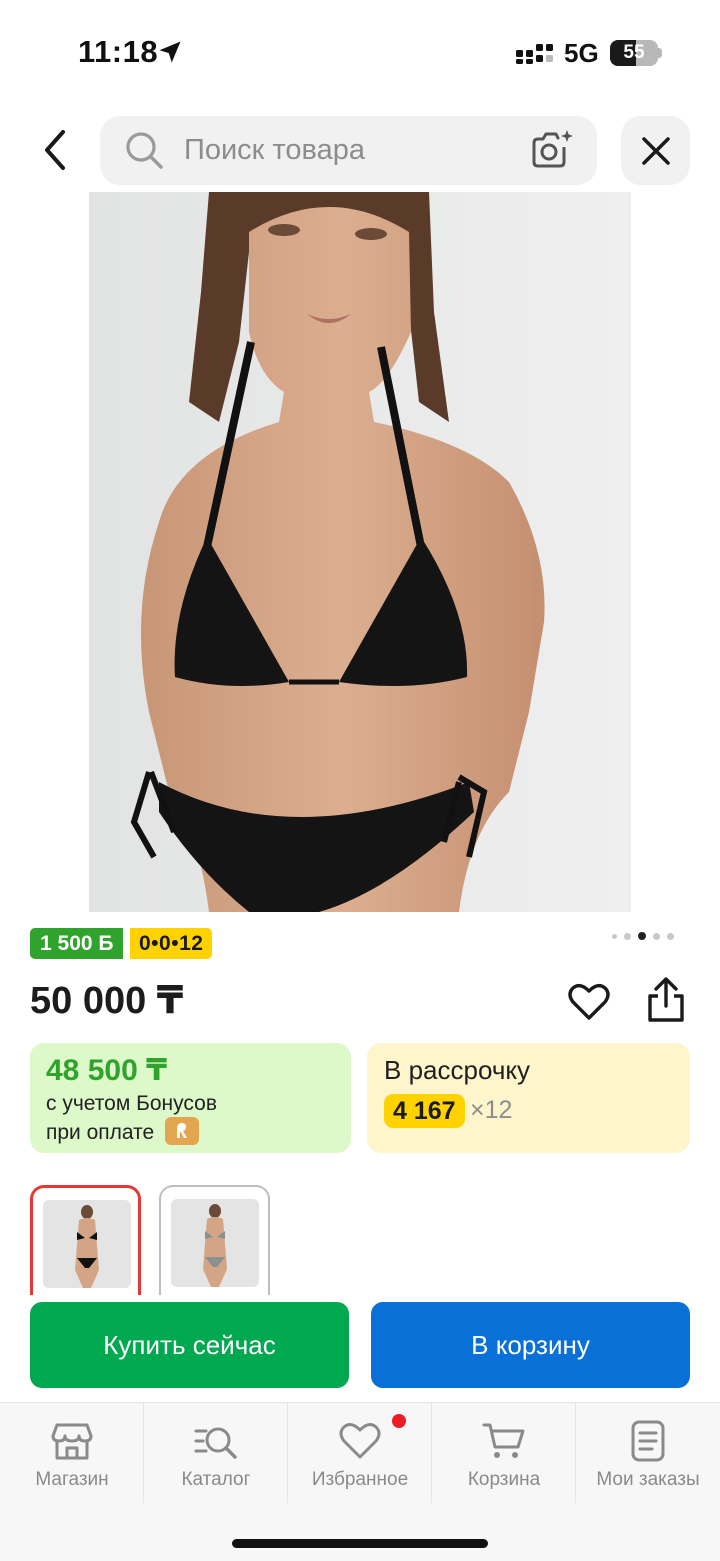 This screenshot has height=1561, width=720. I want to click on close-icon, so click(655, 150).